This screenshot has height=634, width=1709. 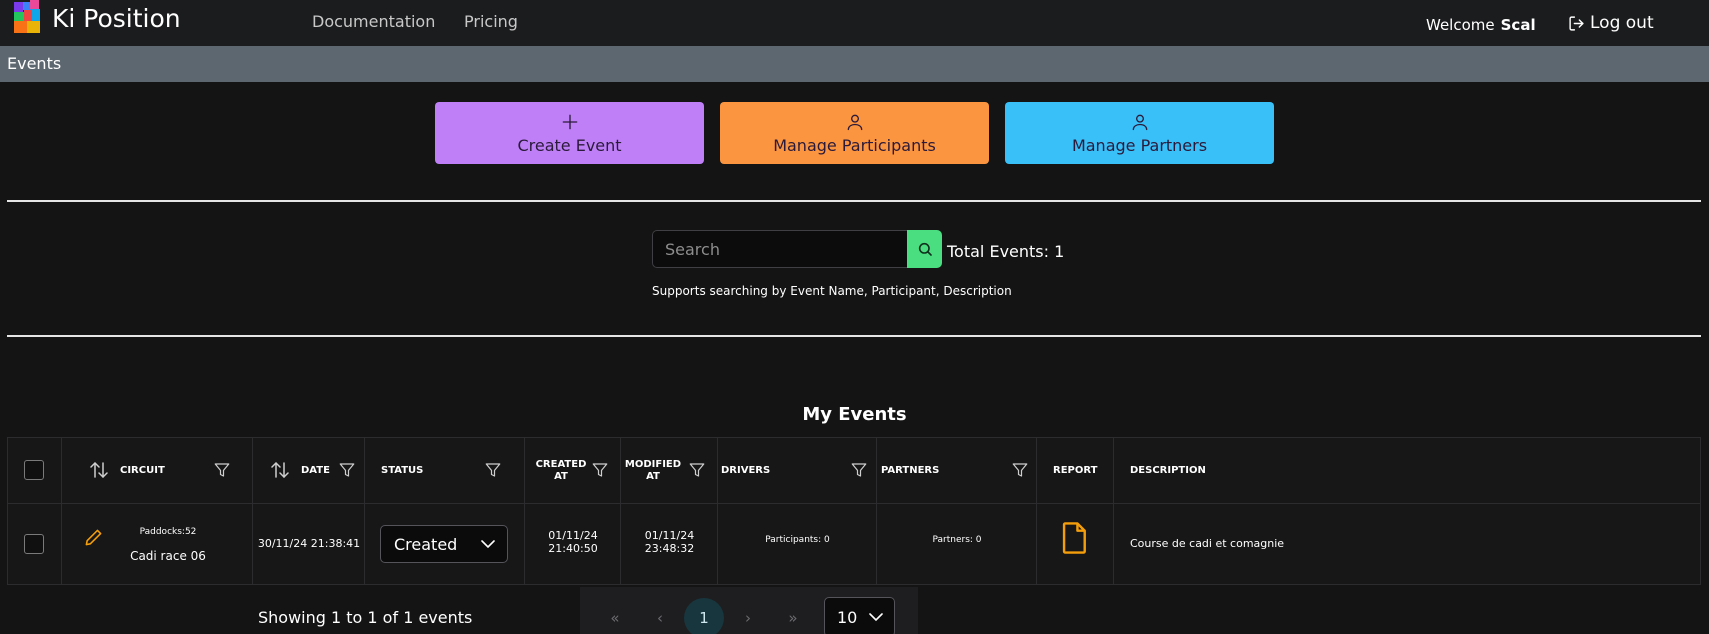 What do you see at coordinates (573, 535) in the screenshot?
I see `row-created-date: 01/11/24` at bounding box center [573, 535].